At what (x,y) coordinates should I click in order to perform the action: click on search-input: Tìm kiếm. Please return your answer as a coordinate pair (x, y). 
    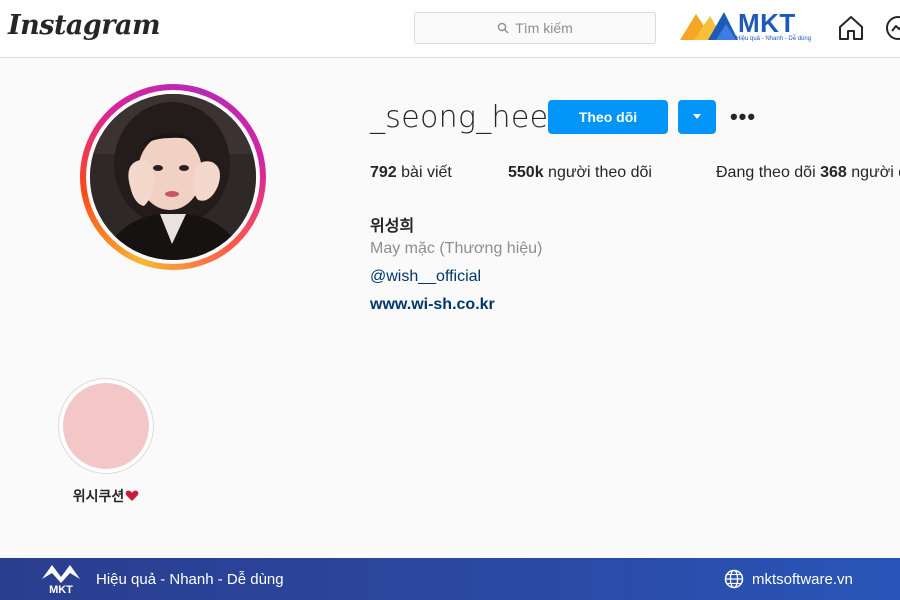
    Looking at the image, I should click on (535, 28).